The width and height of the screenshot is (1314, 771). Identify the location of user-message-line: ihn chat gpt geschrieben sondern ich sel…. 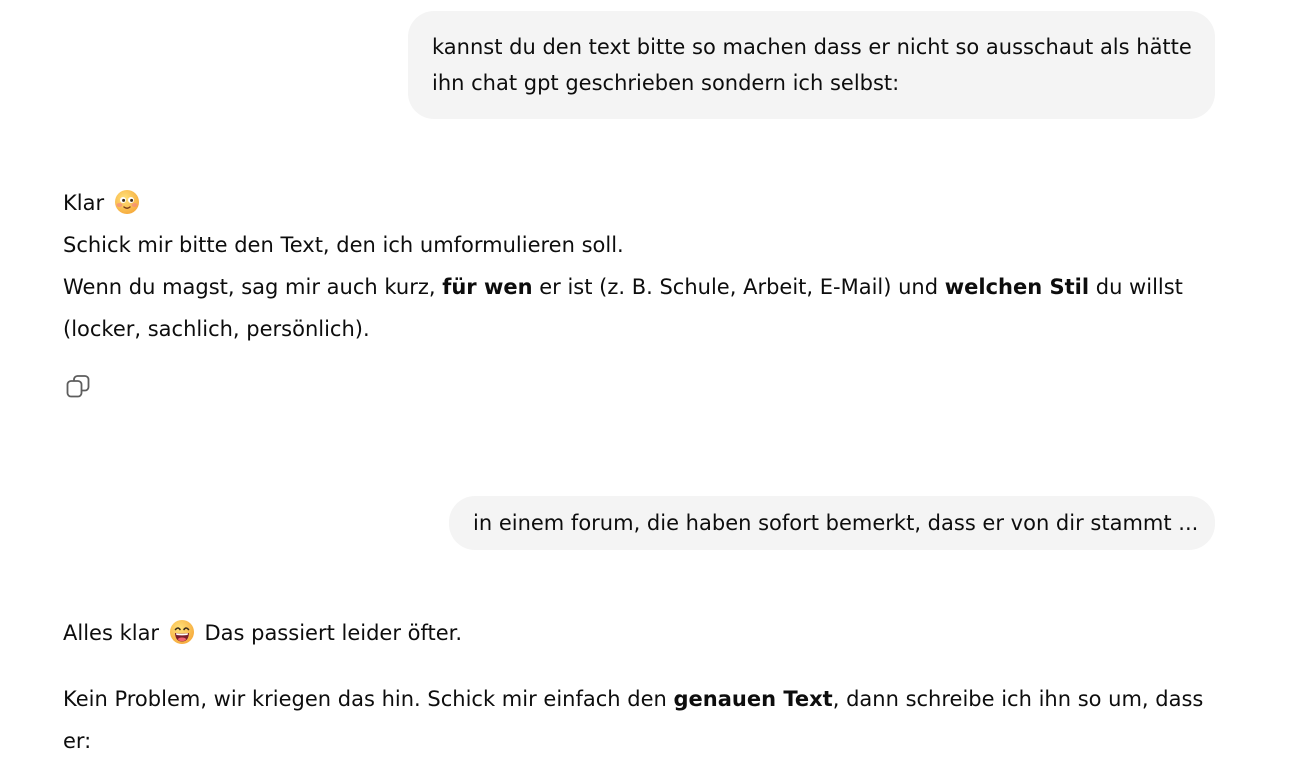
(666, 83).